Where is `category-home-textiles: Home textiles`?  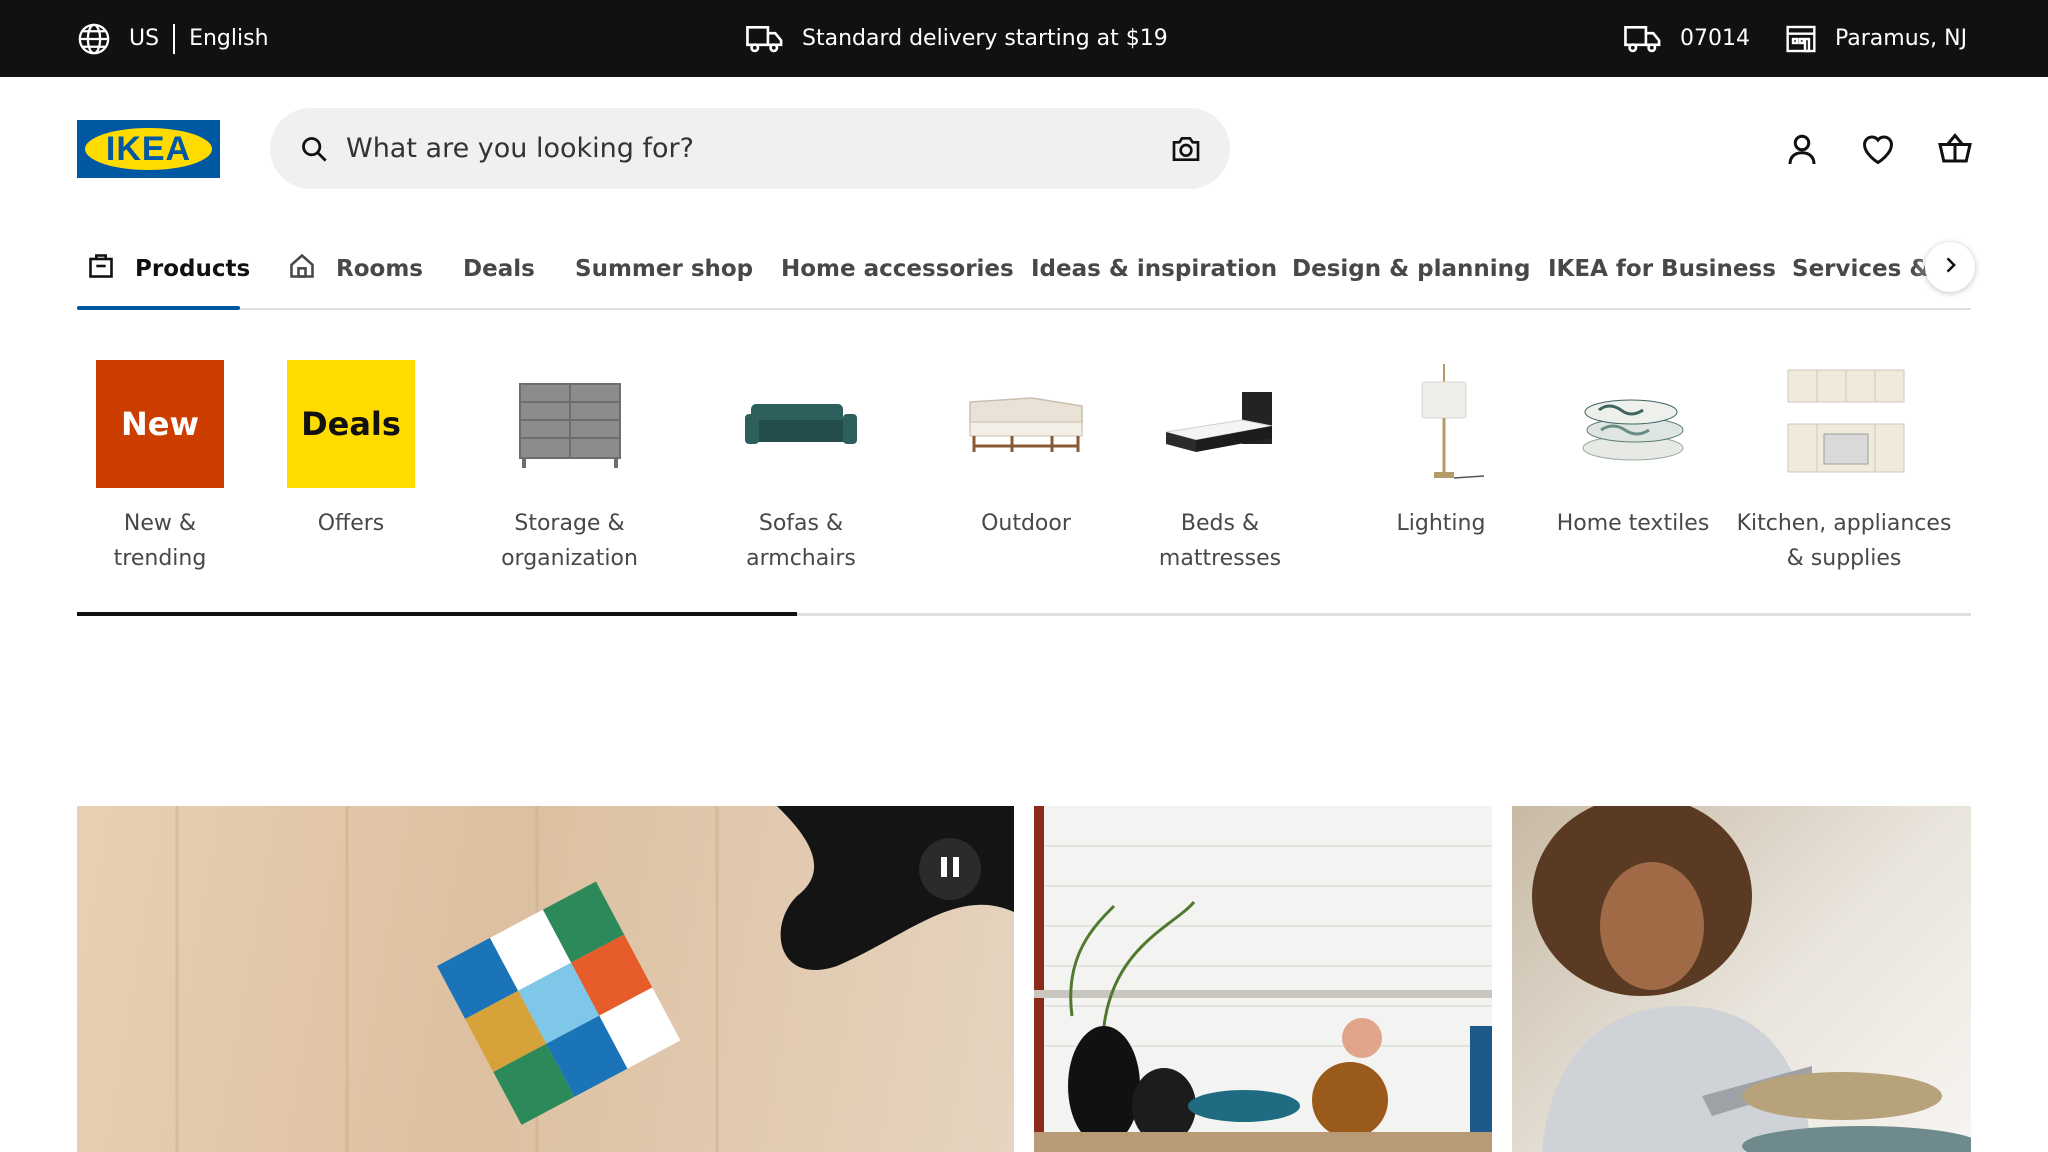
category-home-textiles: Home textiles is located at coordinates (1633, 450).